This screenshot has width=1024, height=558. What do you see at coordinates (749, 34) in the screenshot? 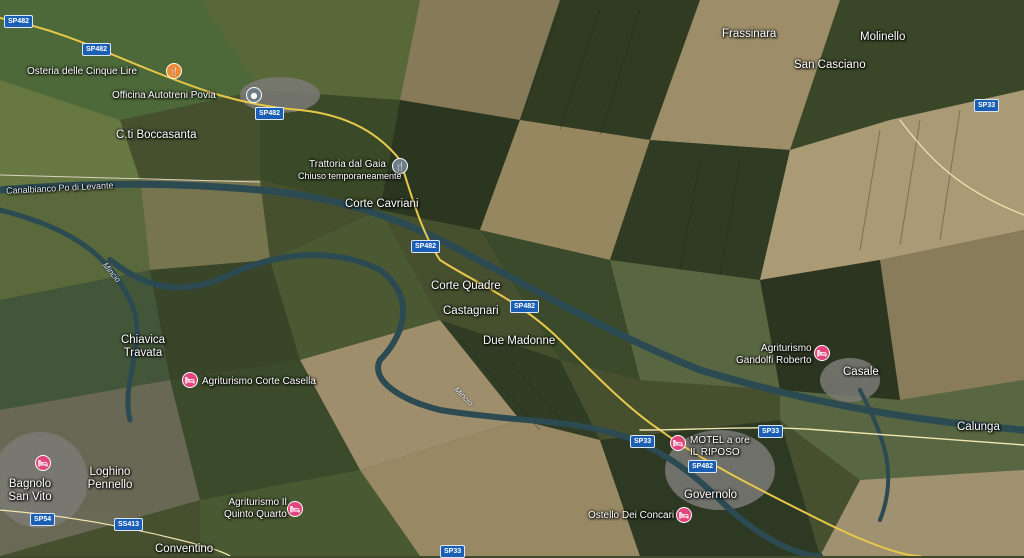
I see `place-frassinara: Frassinara` at bounding box center [749, 34].